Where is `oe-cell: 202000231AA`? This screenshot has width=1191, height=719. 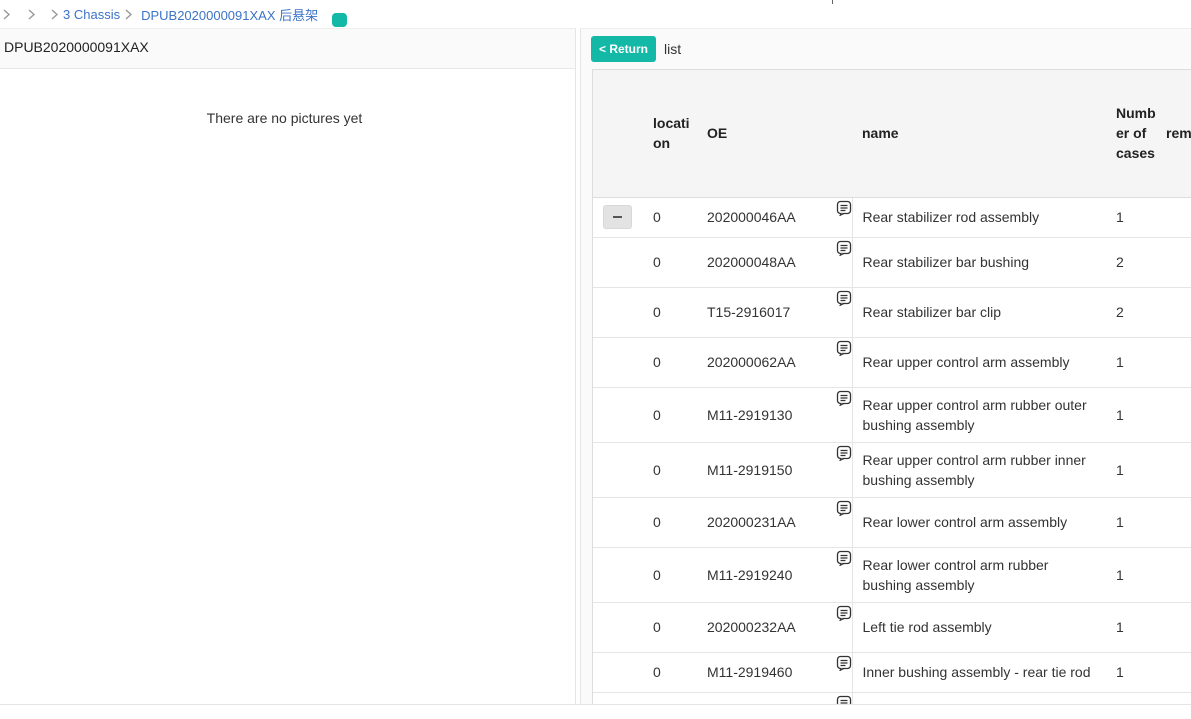 oe-cell: 202000231AA is located at coordinates (775, 522).